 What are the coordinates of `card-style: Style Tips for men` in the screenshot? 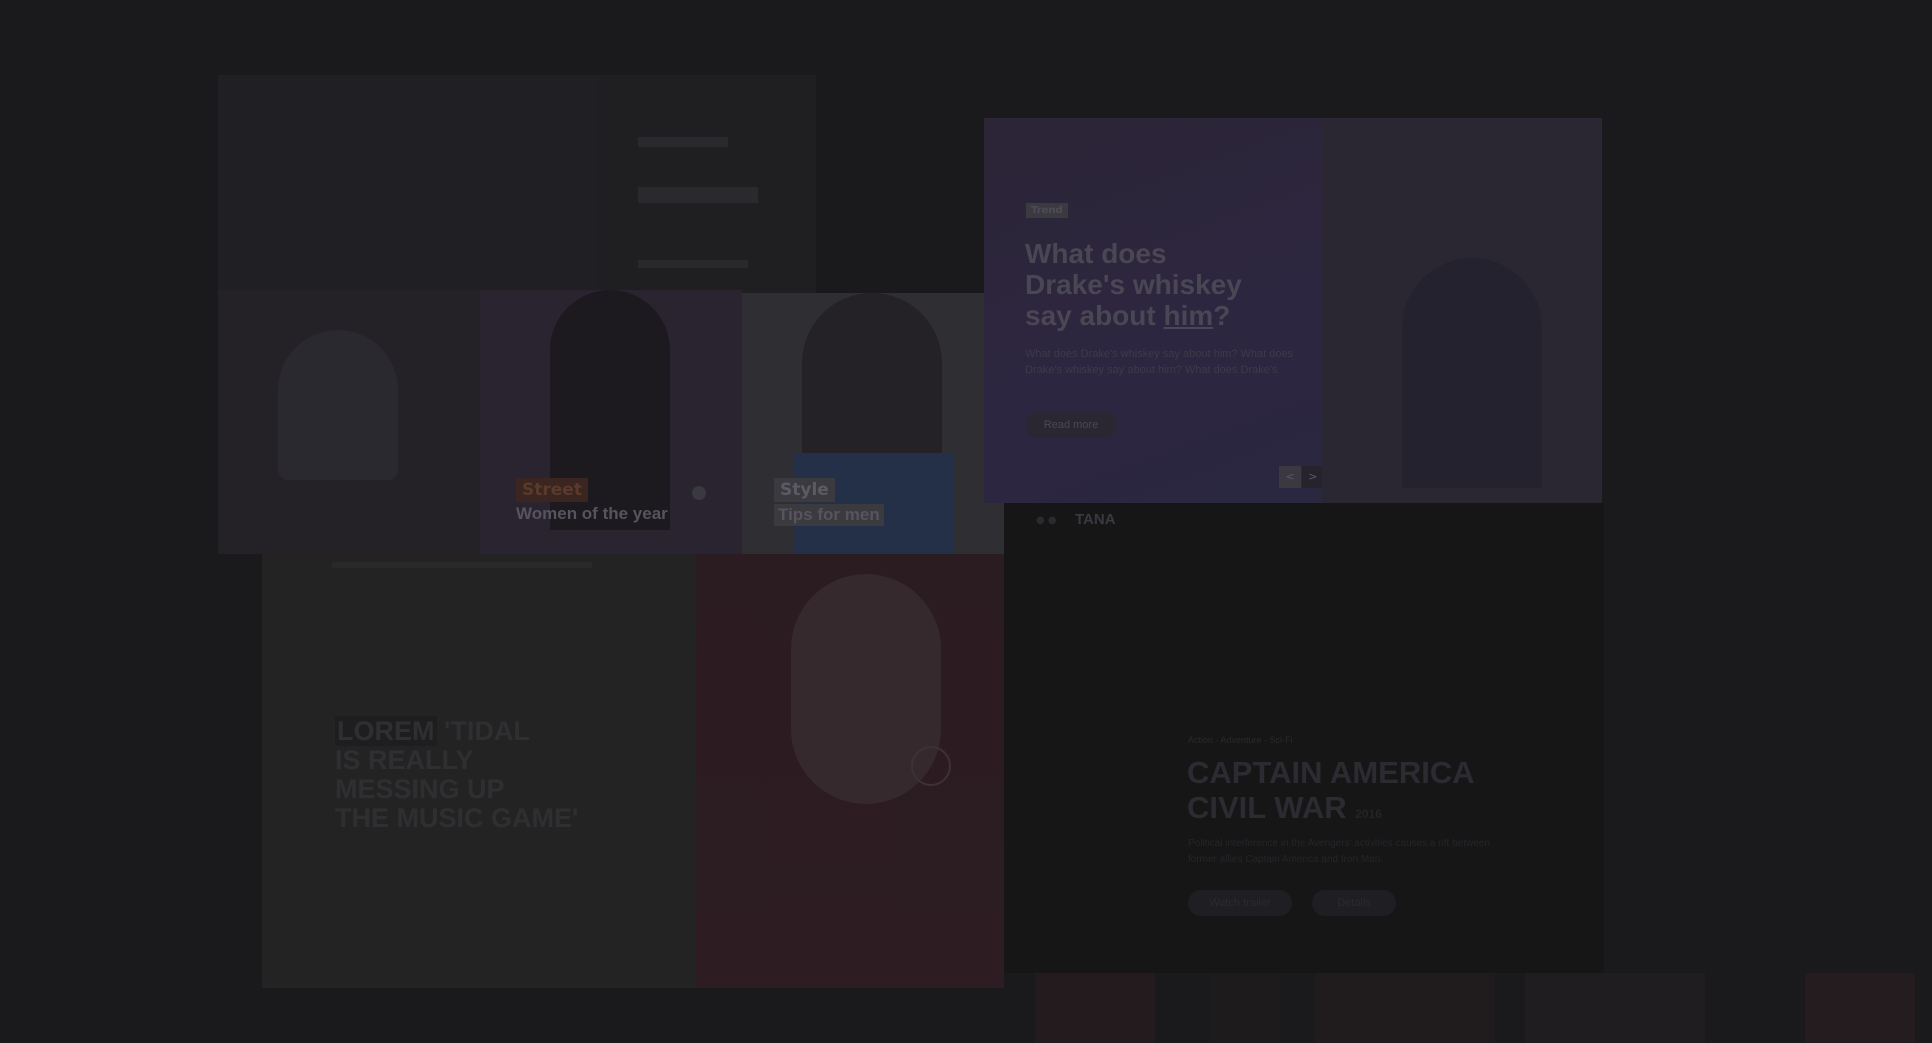 It's located at (873, 423).